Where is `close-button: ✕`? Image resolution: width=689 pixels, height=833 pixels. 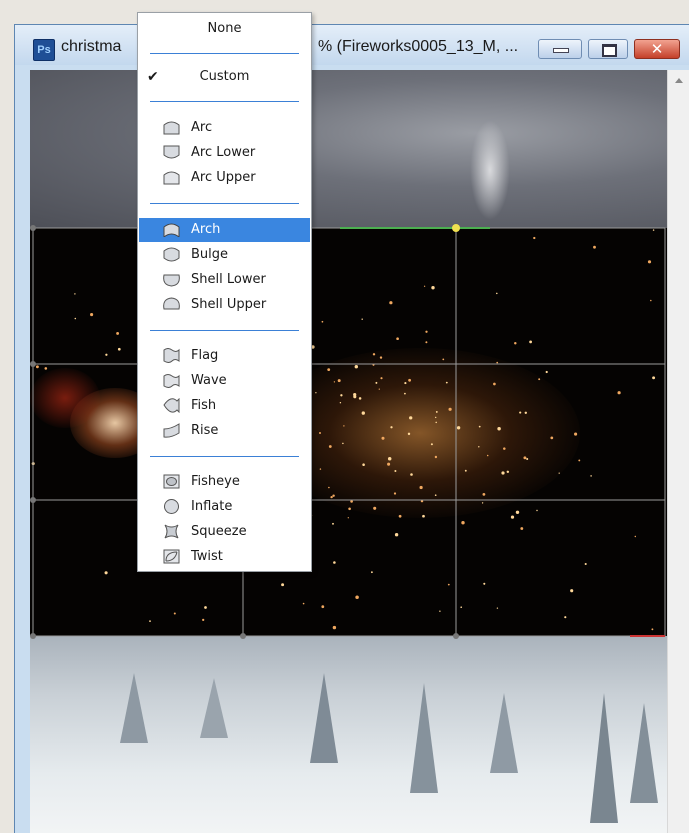
close-button: ✕ is located at coordinates (657, 49).